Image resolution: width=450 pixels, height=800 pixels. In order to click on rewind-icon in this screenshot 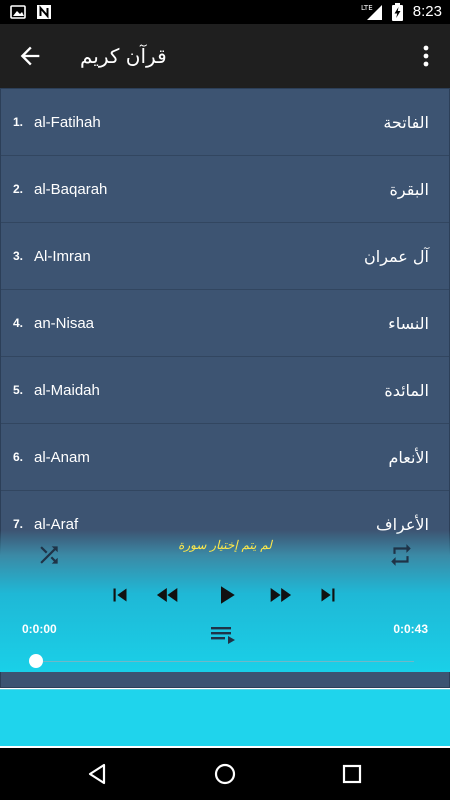, I will do `click(168, 595)`.